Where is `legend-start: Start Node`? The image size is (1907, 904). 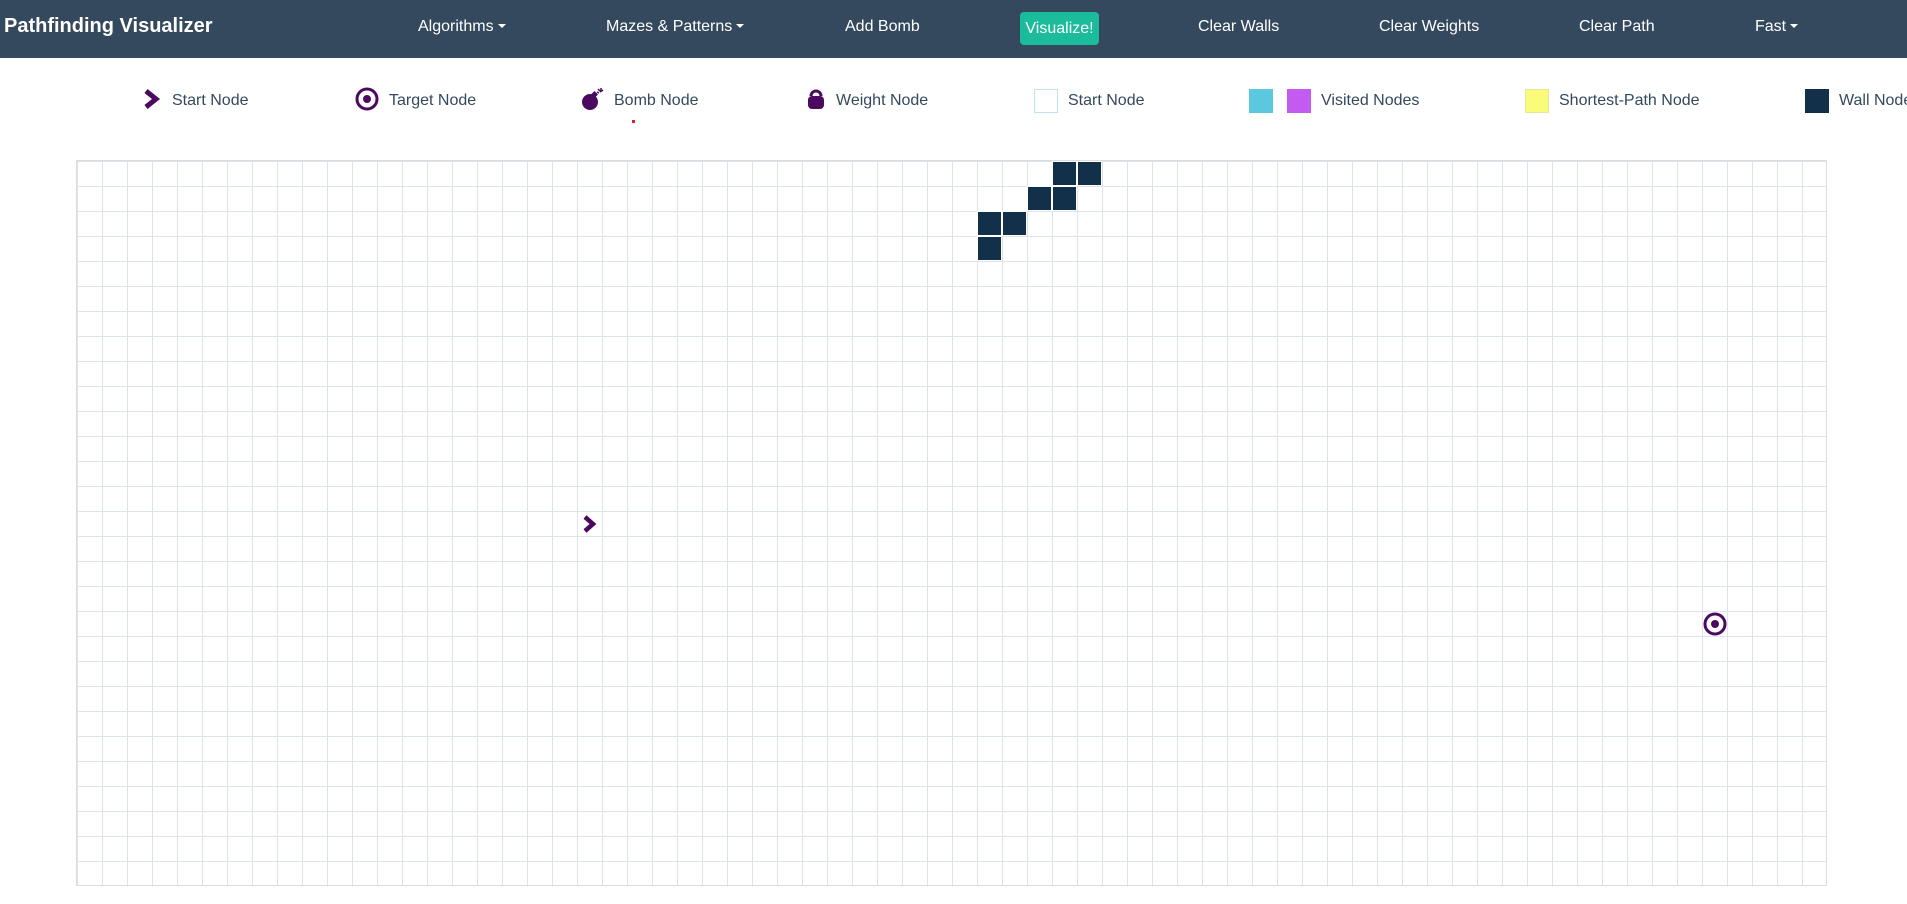
legend-start: Start Node is located at coordinates (195, 101).